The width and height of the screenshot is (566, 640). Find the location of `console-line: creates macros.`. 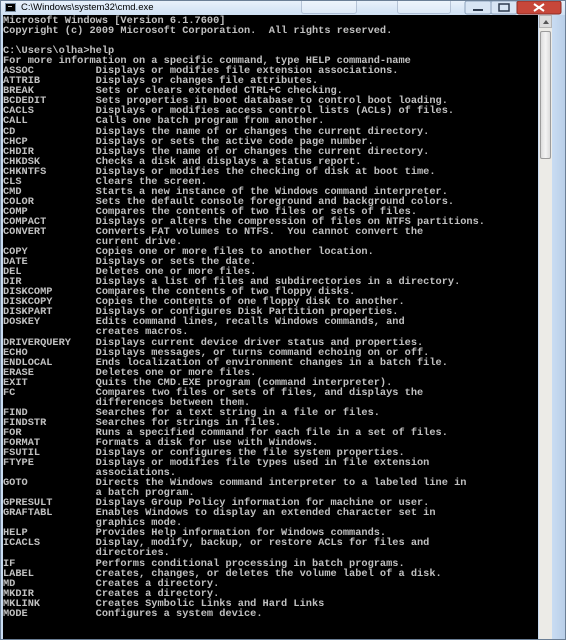

console-line: creates macros. is located at coordinates (96, 332).